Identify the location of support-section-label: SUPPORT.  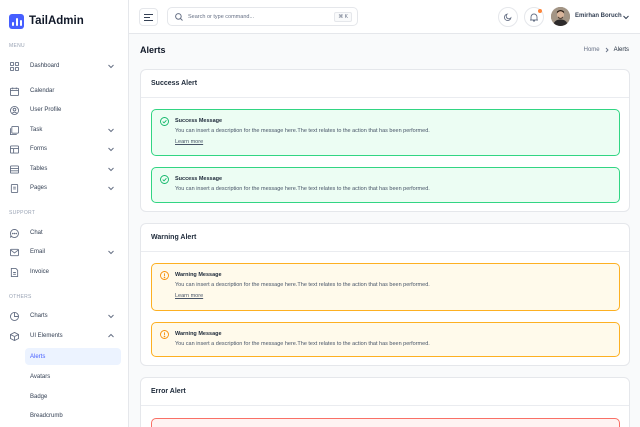
(22, 213).